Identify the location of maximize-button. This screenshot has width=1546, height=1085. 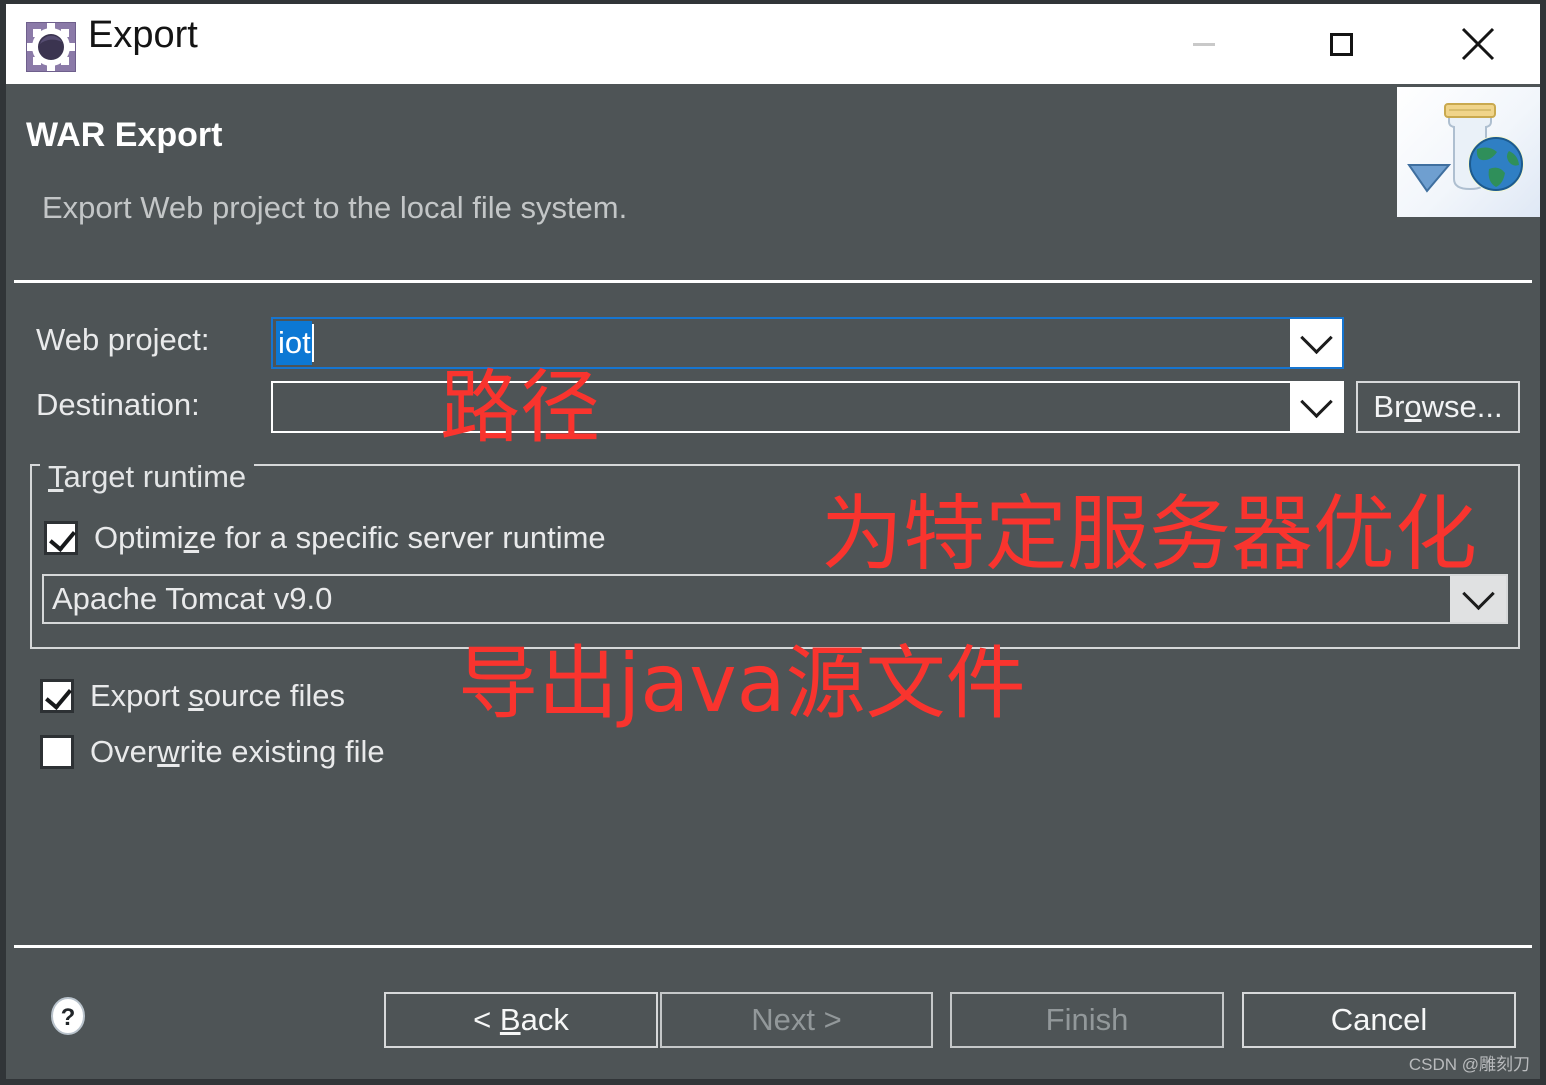
(1341, 44).